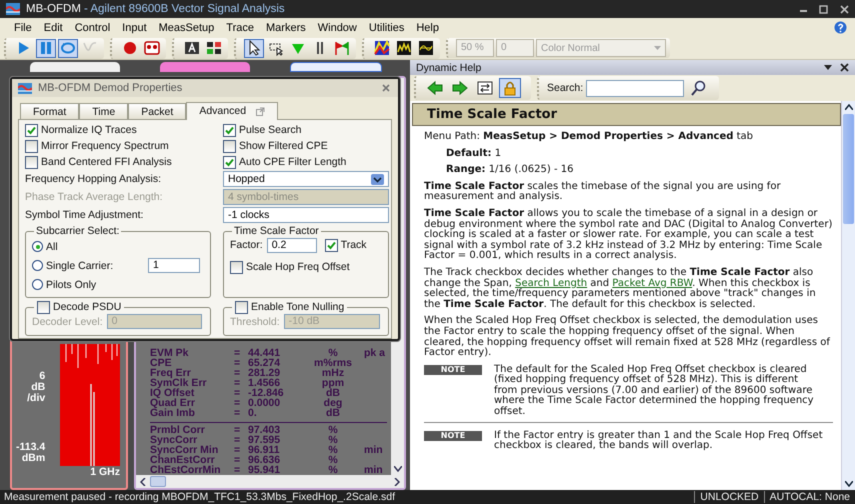 The image size is (855, 504). I want to click on horizontal-scrollbar, so click(270, 481).